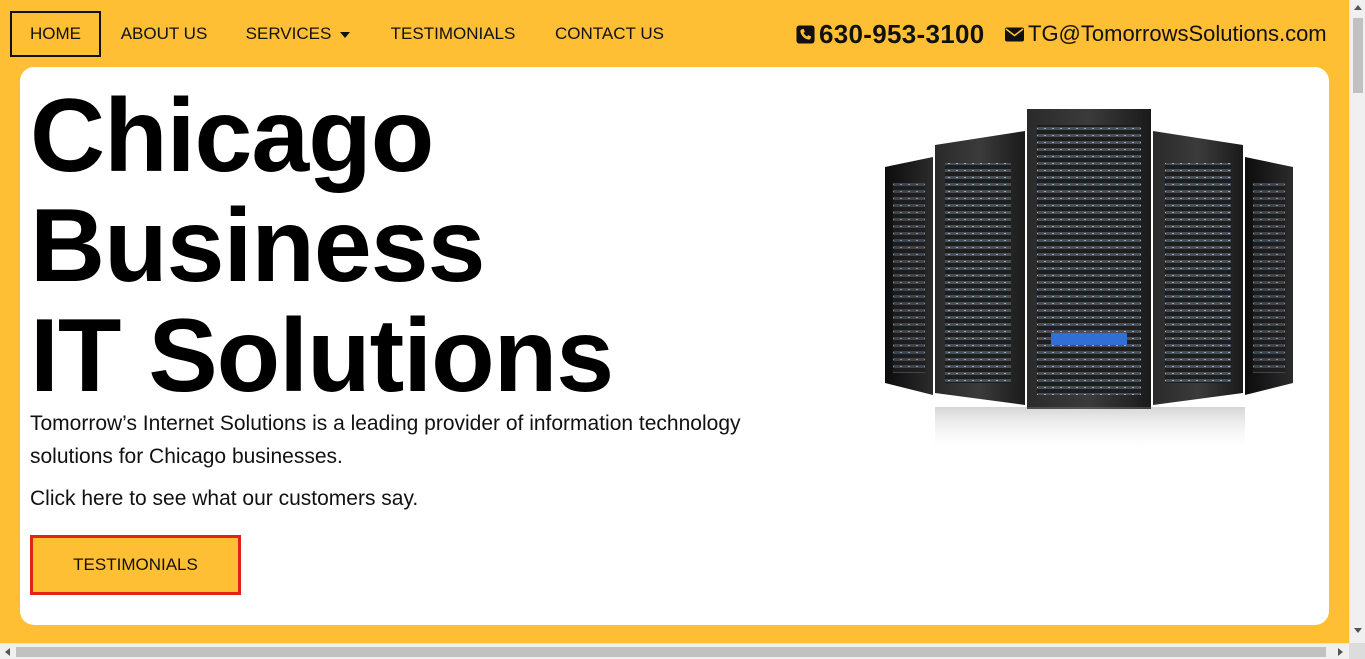  What do you see at coordinates (1358, 630) in the screenshot?
I see `scroll-down-arrow-icon` at bounding box center [1358, 630].